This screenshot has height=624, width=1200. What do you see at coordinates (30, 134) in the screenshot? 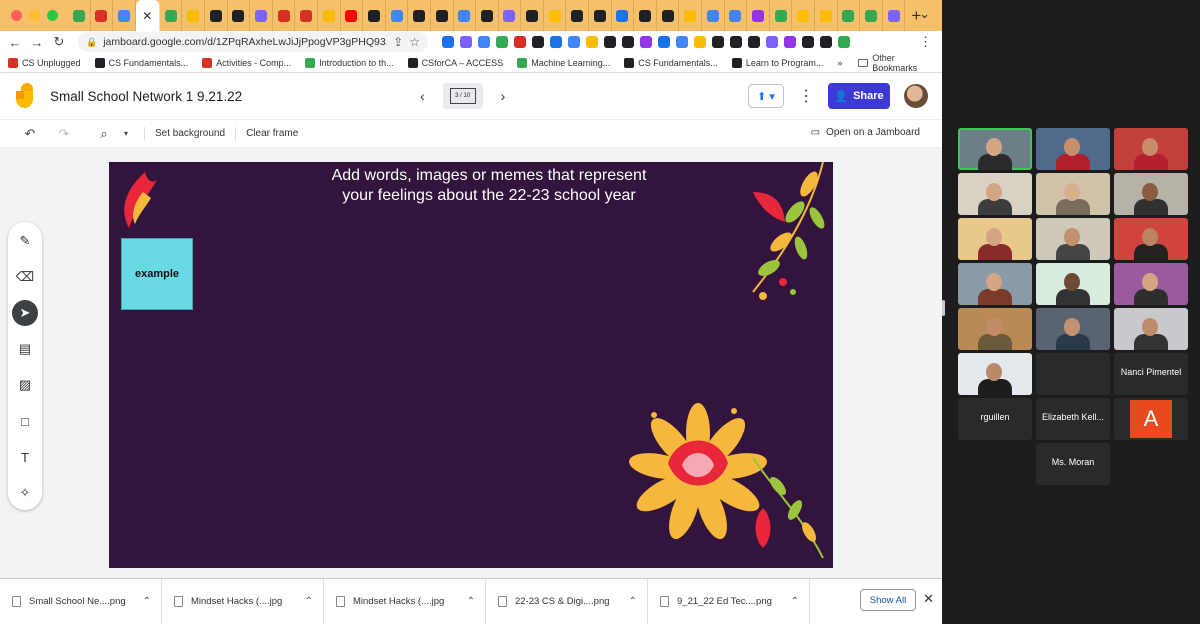
I see `undo-icon: ↶` at bounding box center [30, 134].